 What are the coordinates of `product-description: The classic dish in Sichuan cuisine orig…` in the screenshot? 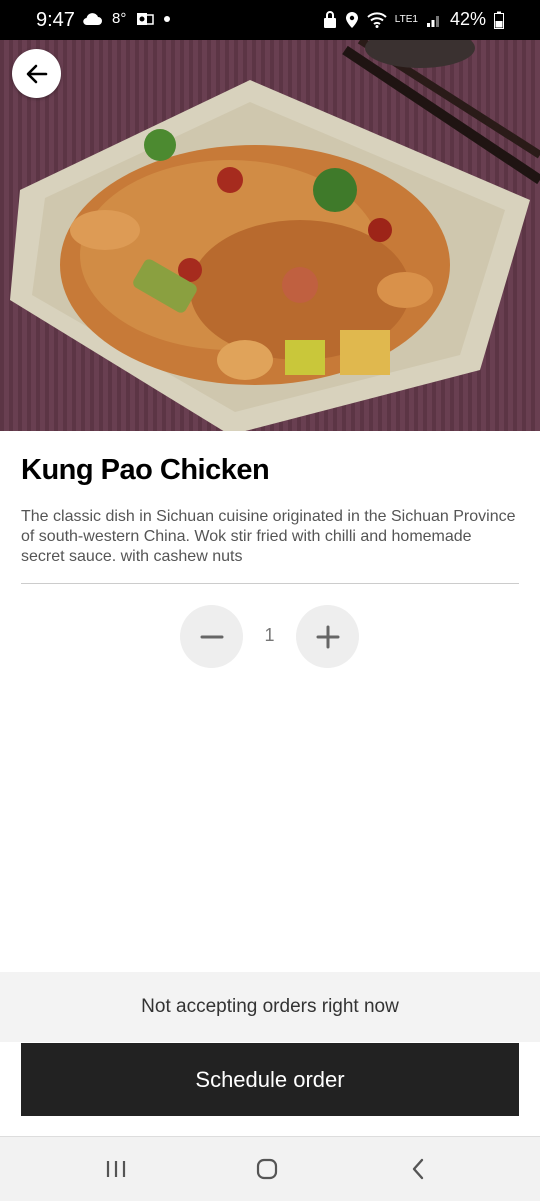 It's located at (268, 536).